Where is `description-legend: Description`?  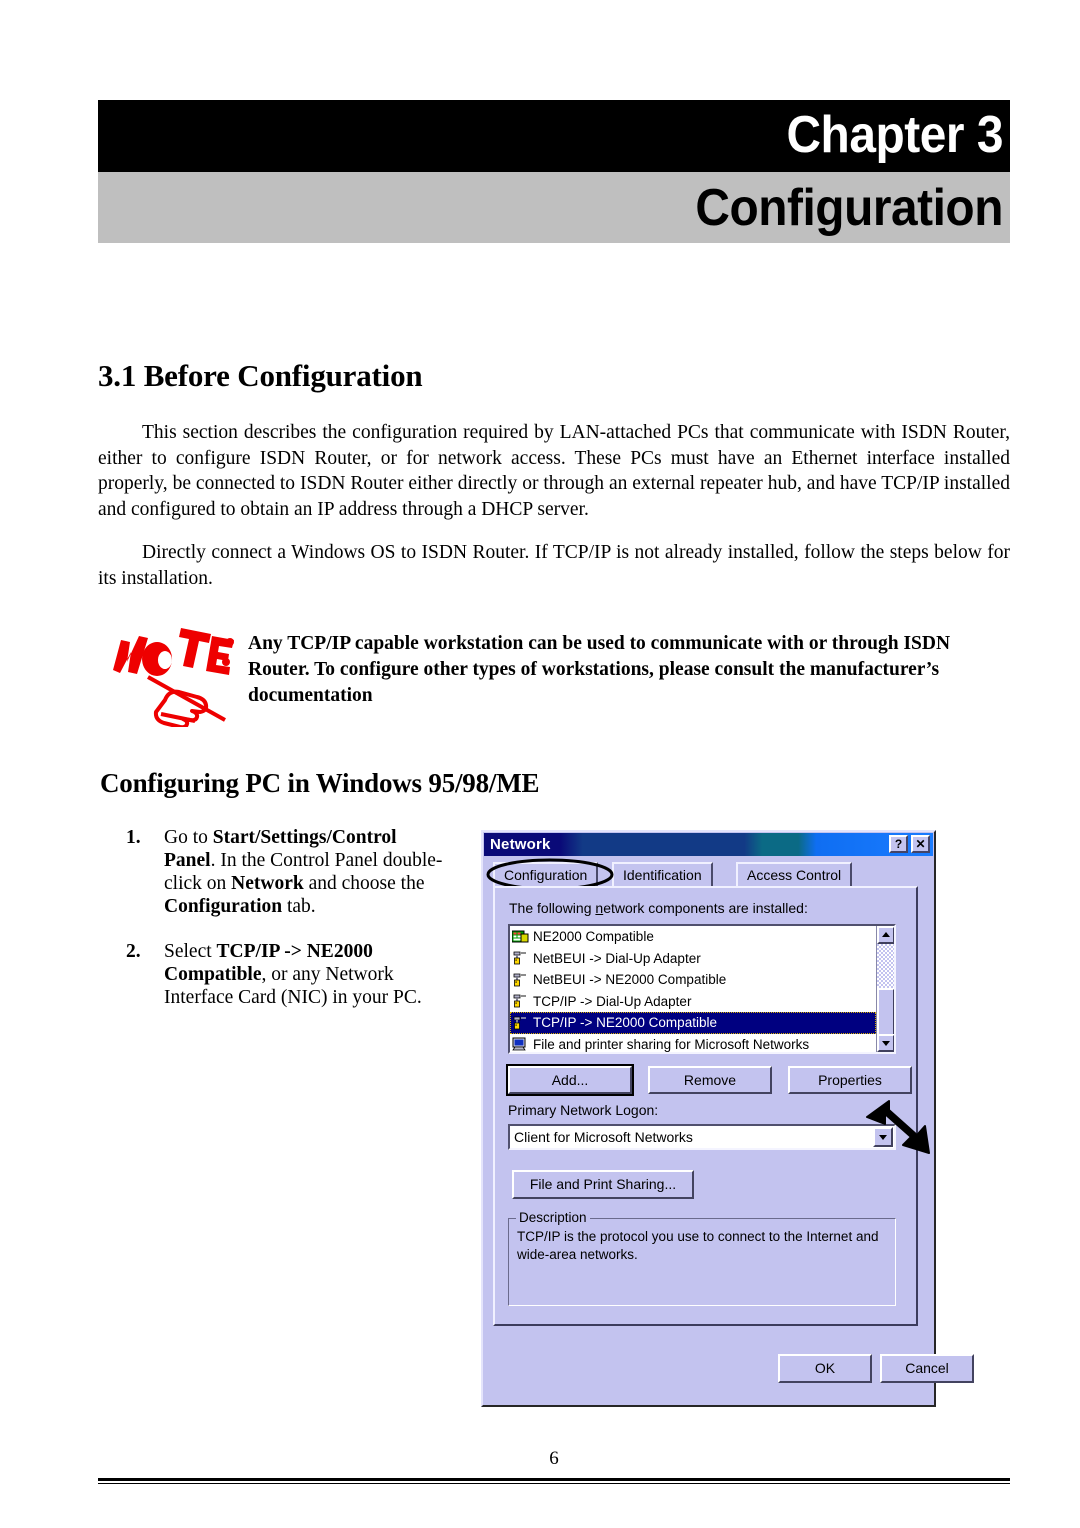 description-legend: Description is located at coordinates (553, 1217).